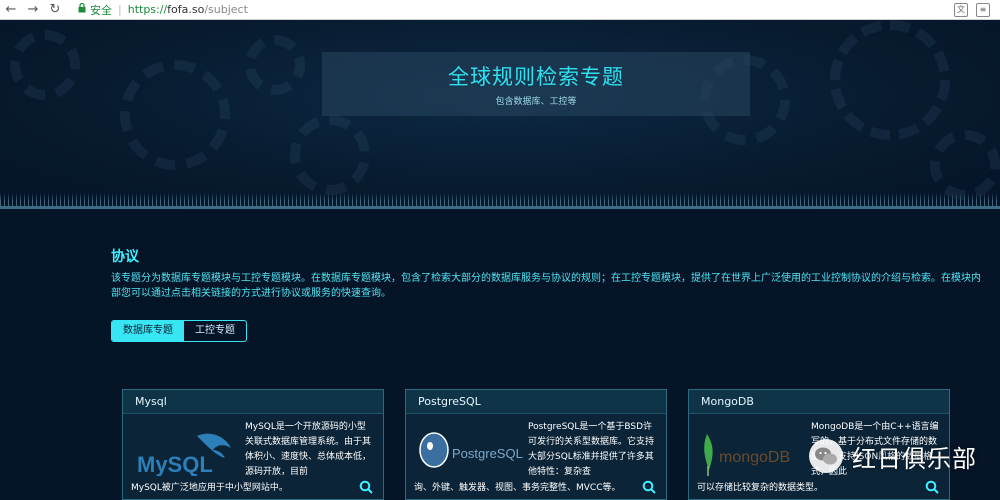  Describe the element at coordinates (536, 402) in the screenshot. I see `card-title: PostgreSQL` at that location.